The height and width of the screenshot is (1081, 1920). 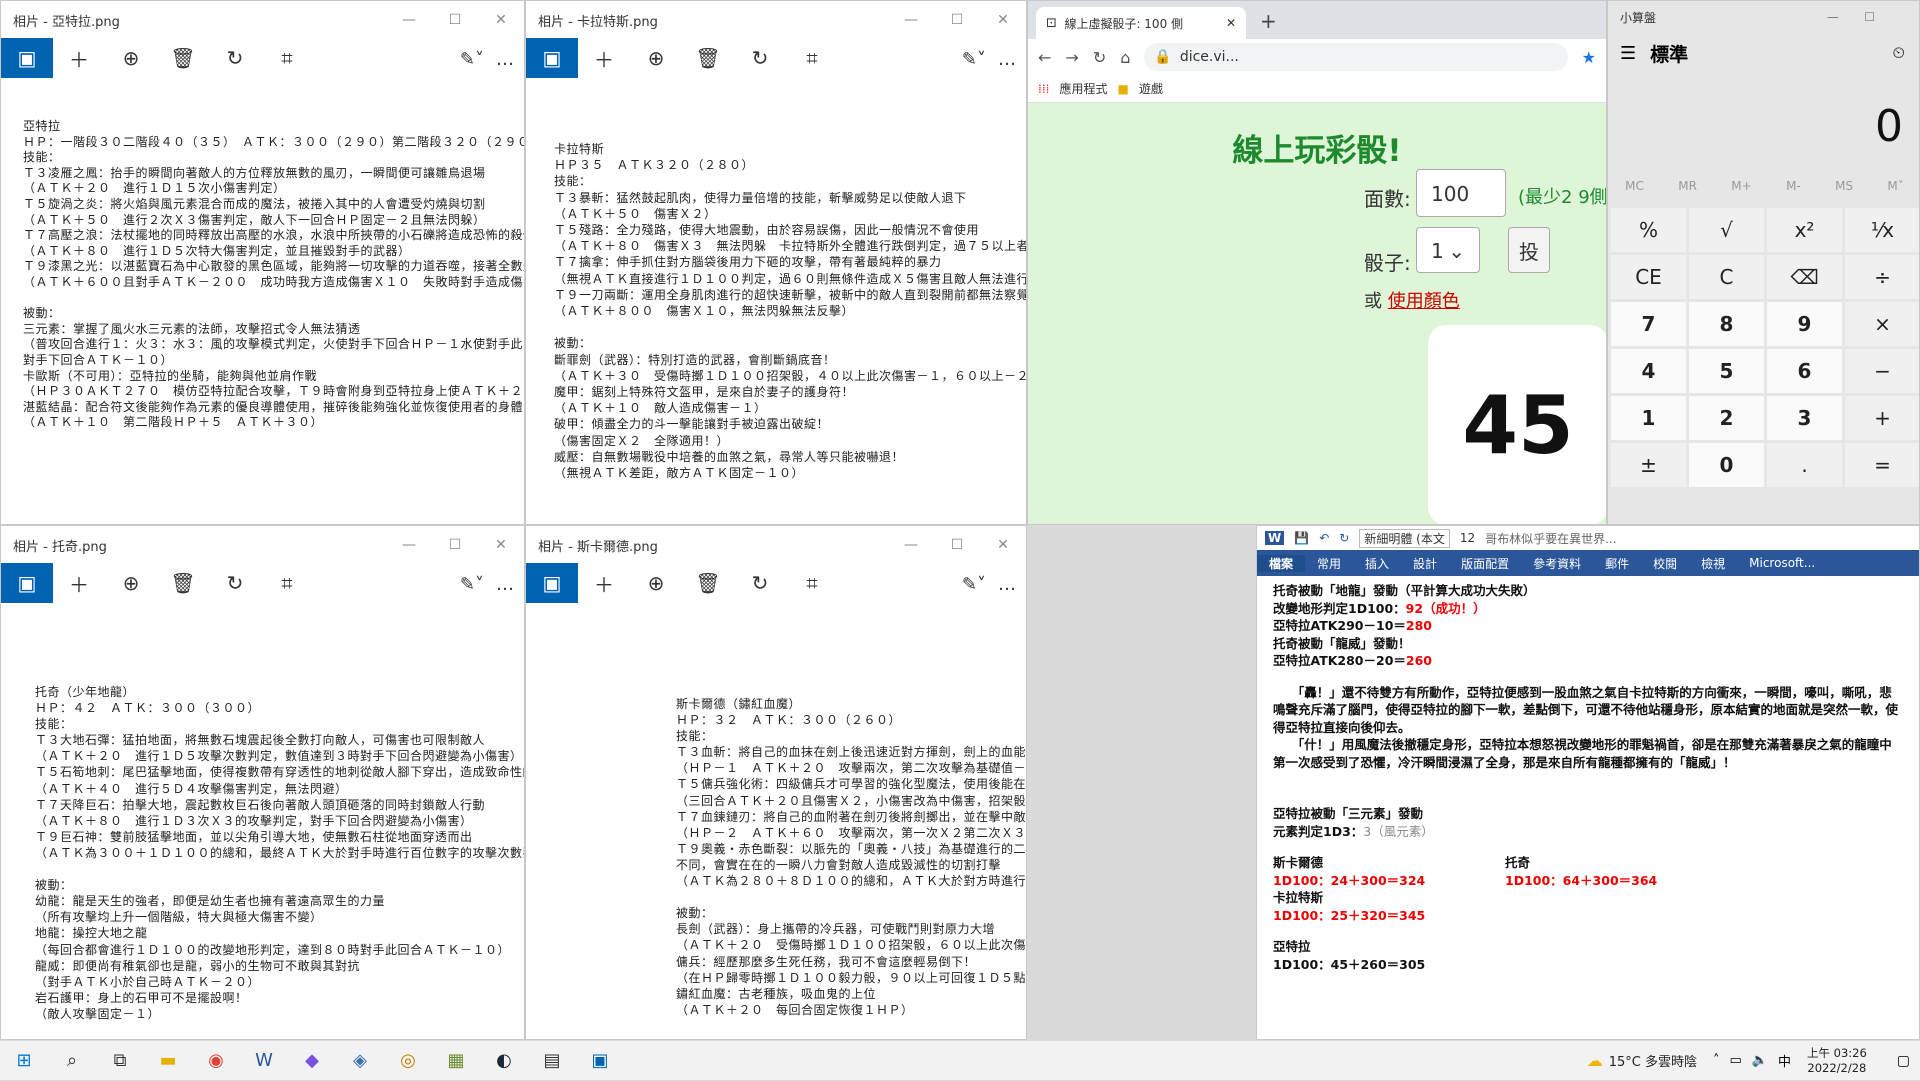 I want to click on weather-text: 15°C 多雲時陰, so click(x=1653, y=1060).